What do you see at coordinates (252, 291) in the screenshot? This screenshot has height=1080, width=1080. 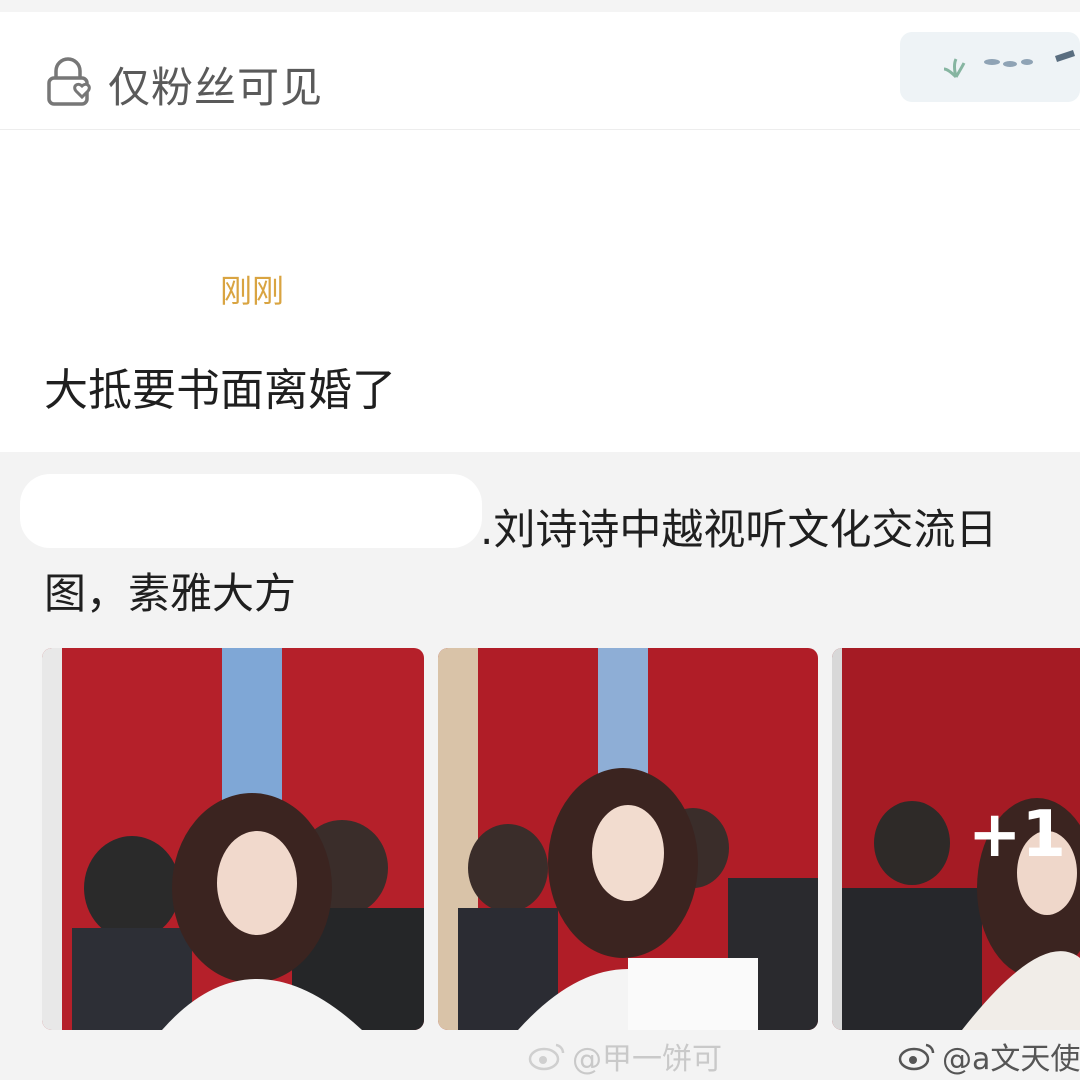 I see `post-timestamp: 刚刚` at bounding box center [252, 291].